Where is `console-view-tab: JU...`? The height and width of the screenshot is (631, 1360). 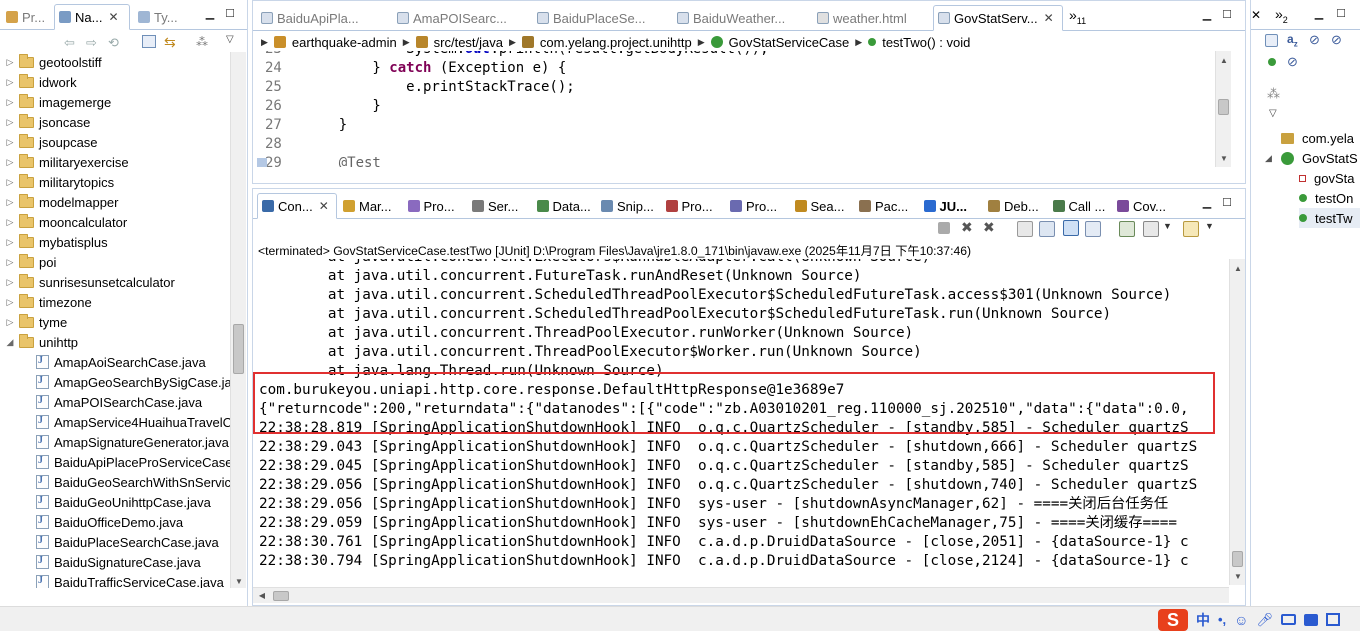
console-view-tab: JU... is located at coordinates (953, 206).